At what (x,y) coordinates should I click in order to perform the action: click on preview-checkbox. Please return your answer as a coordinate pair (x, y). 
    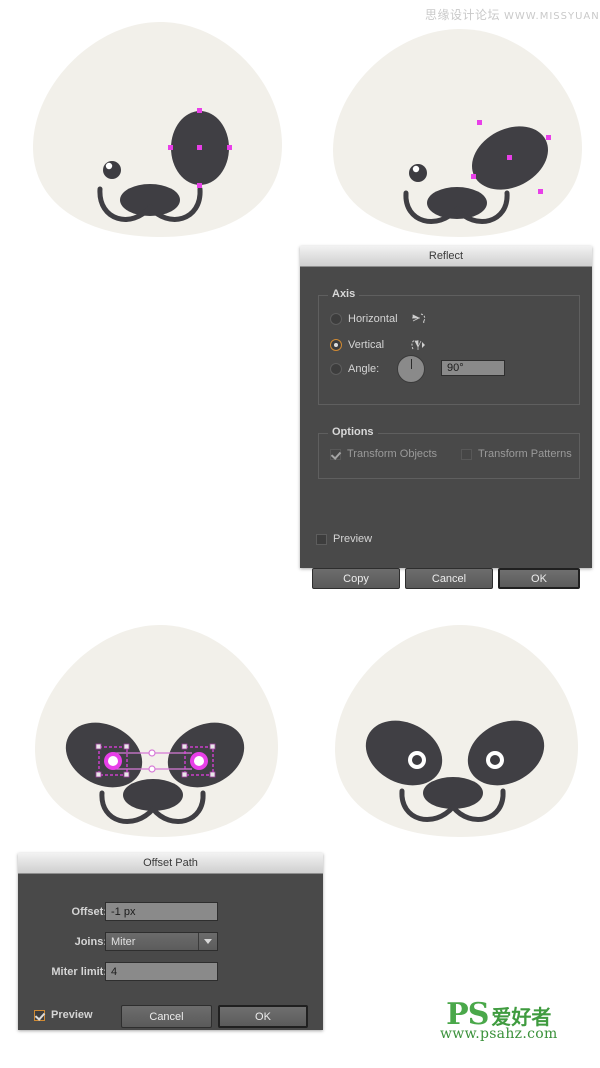
    Looking at the image, I should click on (321, 539).